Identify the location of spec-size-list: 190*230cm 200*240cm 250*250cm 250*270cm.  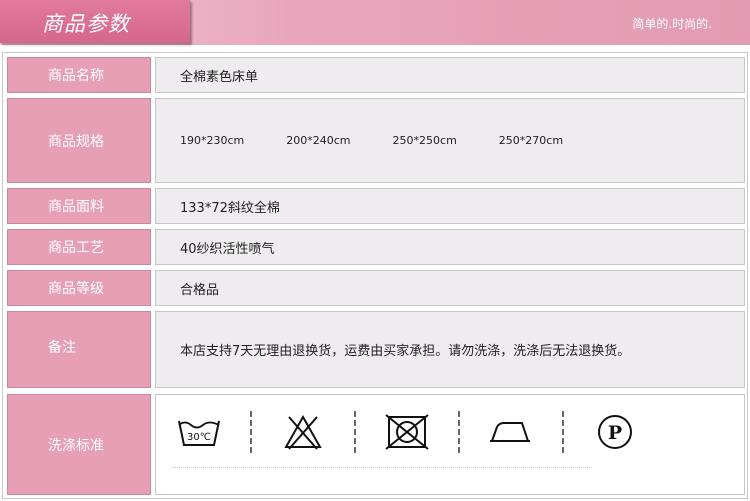
(380, 140).